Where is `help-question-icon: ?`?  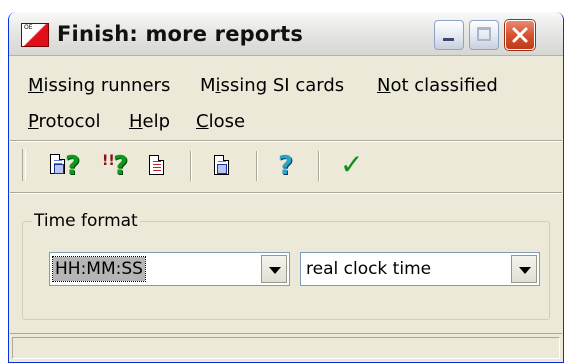
help-question-icon: ? is located at coordinates (286, 166).